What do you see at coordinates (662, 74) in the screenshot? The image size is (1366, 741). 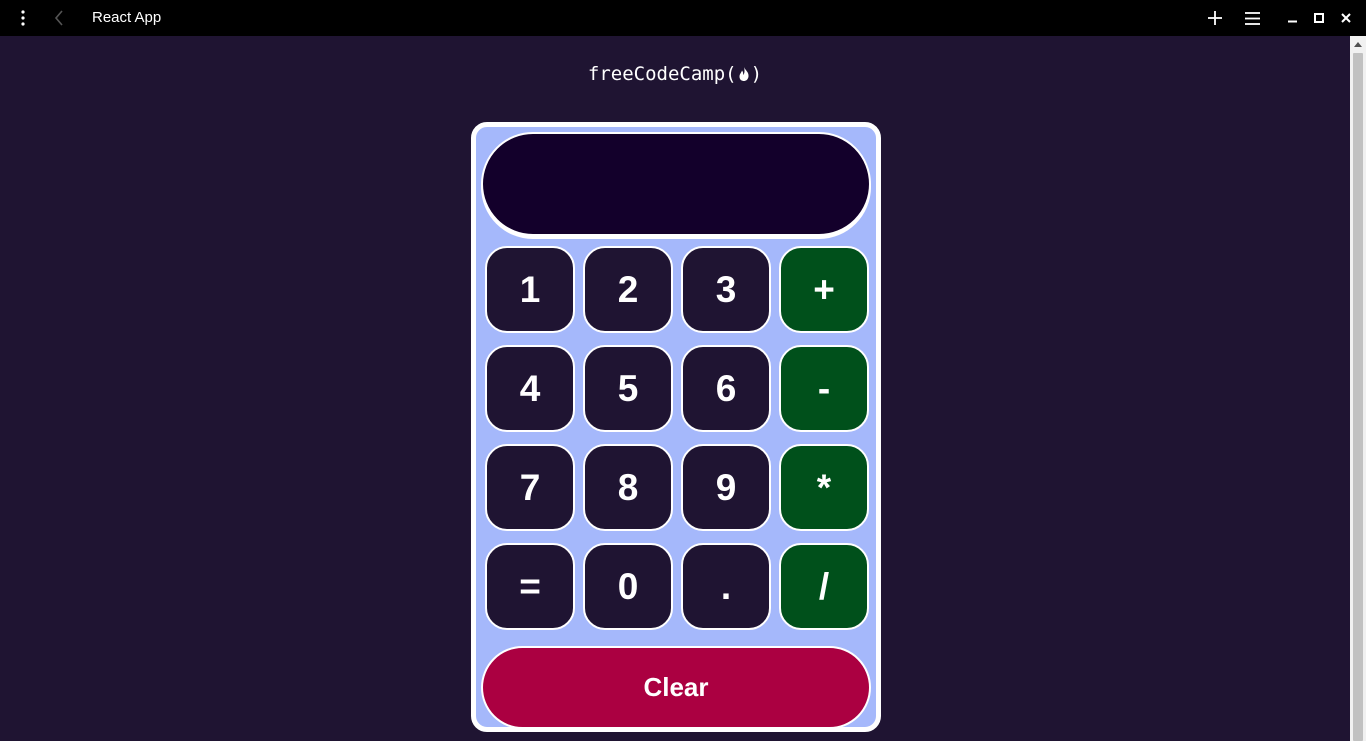 I see `logo-prefix: freeCodeCamp(` at bounding box center [662, 74].